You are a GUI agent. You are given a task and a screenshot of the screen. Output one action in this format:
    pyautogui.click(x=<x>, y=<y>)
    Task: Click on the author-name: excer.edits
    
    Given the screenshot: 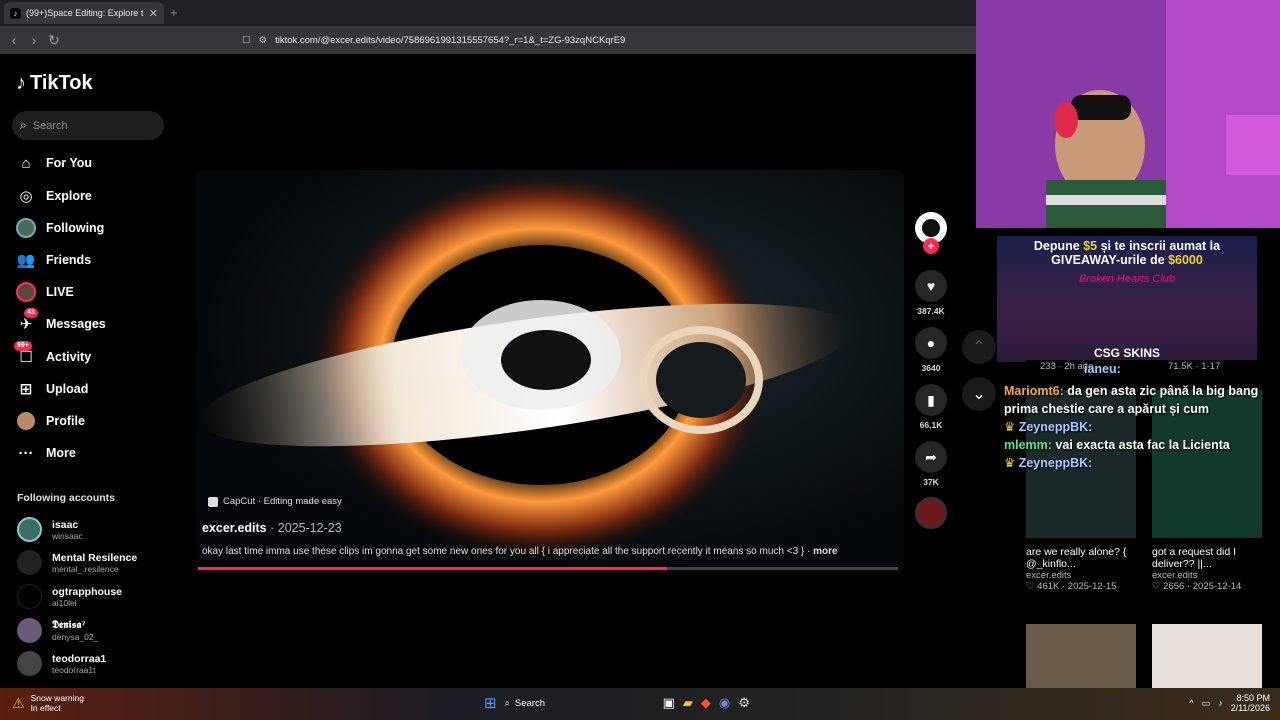 What is the action you would take?
    pyautogui.click(x=234, y=528)
    